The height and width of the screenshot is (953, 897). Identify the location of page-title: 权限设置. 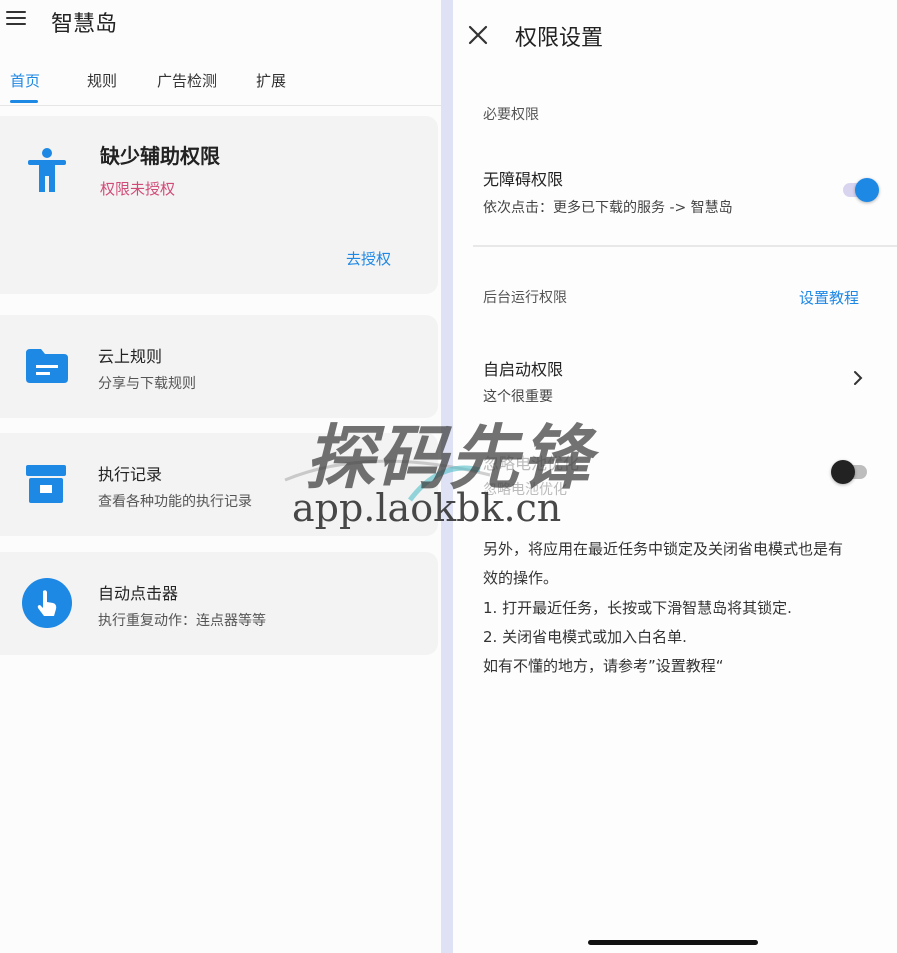
(559, 38).